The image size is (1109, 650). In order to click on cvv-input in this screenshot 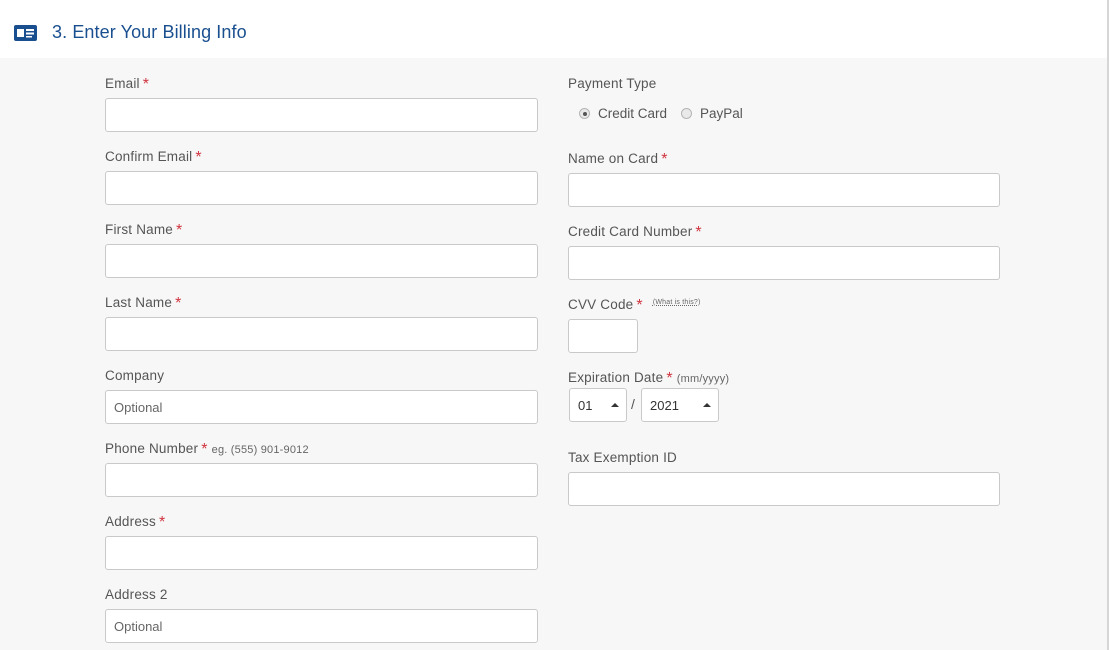, I will do `click(603, 336)`.